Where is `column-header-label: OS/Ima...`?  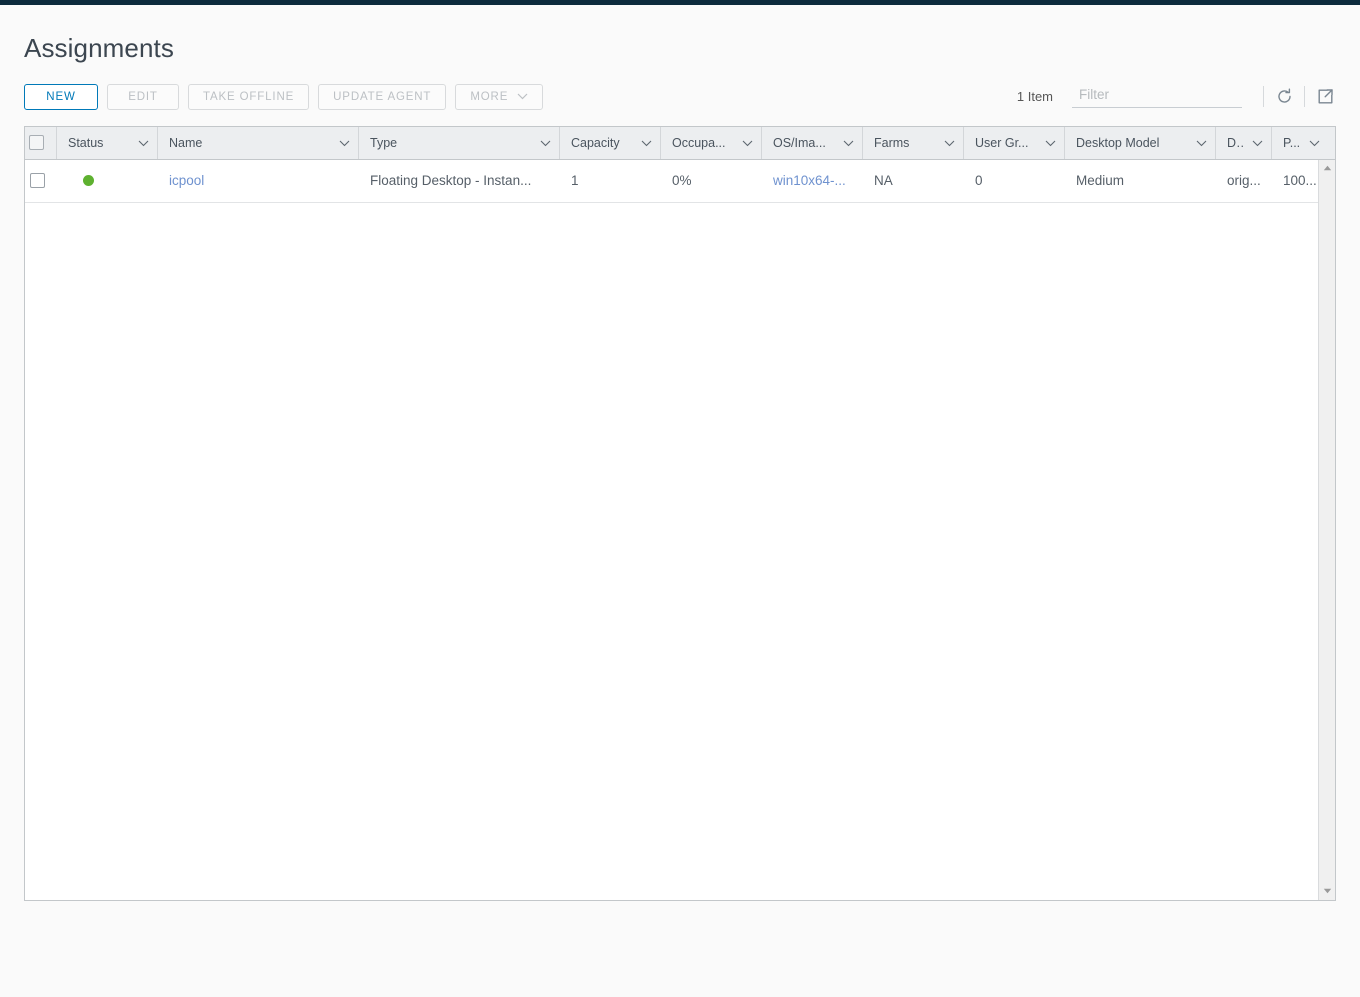
column-header-label: OS/Ima... is located at coordinates (799, 142).